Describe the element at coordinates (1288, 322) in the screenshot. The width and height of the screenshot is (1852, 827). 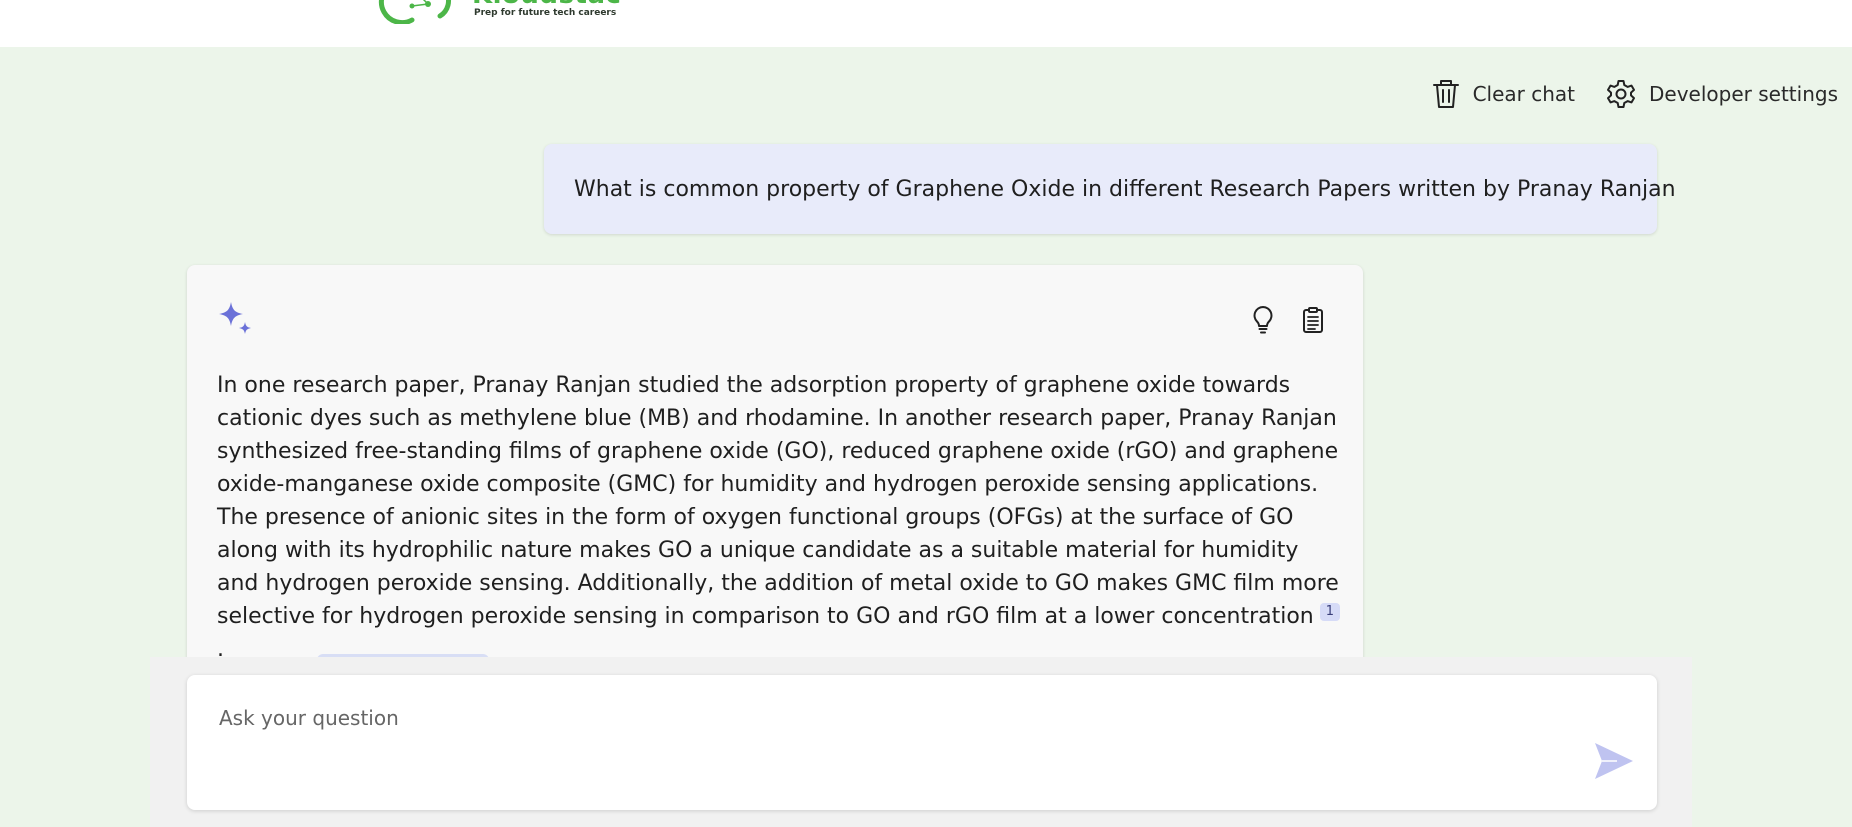
I see `answer-actions` at that location.